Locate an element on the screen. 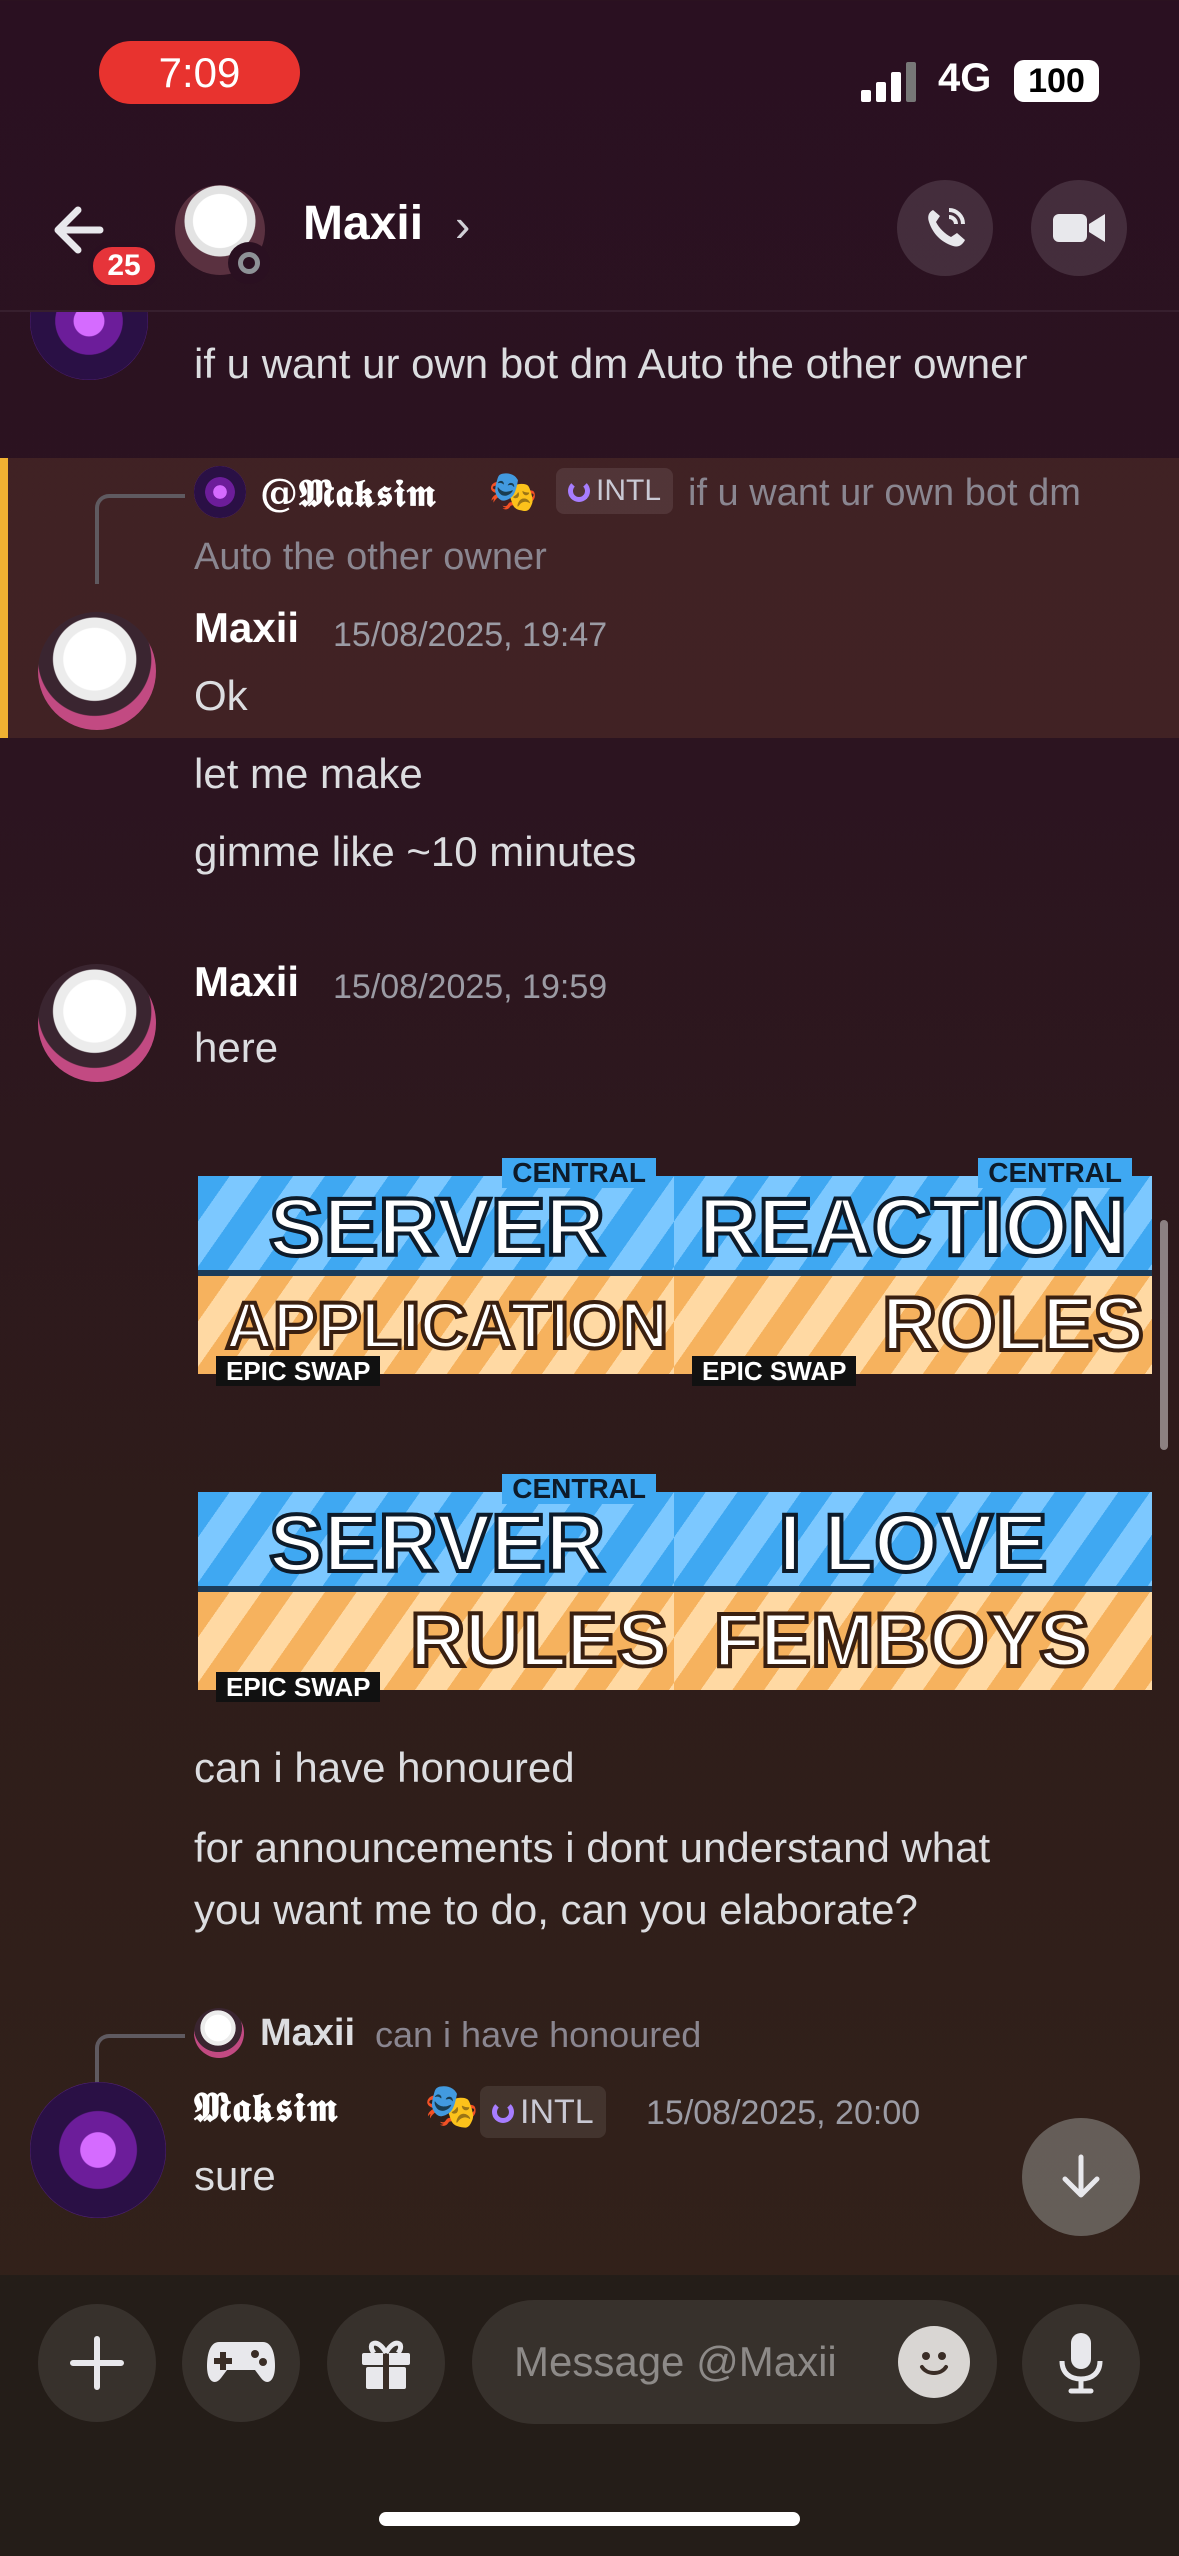  gamepad-icon is located at coordinates (241, 2362).